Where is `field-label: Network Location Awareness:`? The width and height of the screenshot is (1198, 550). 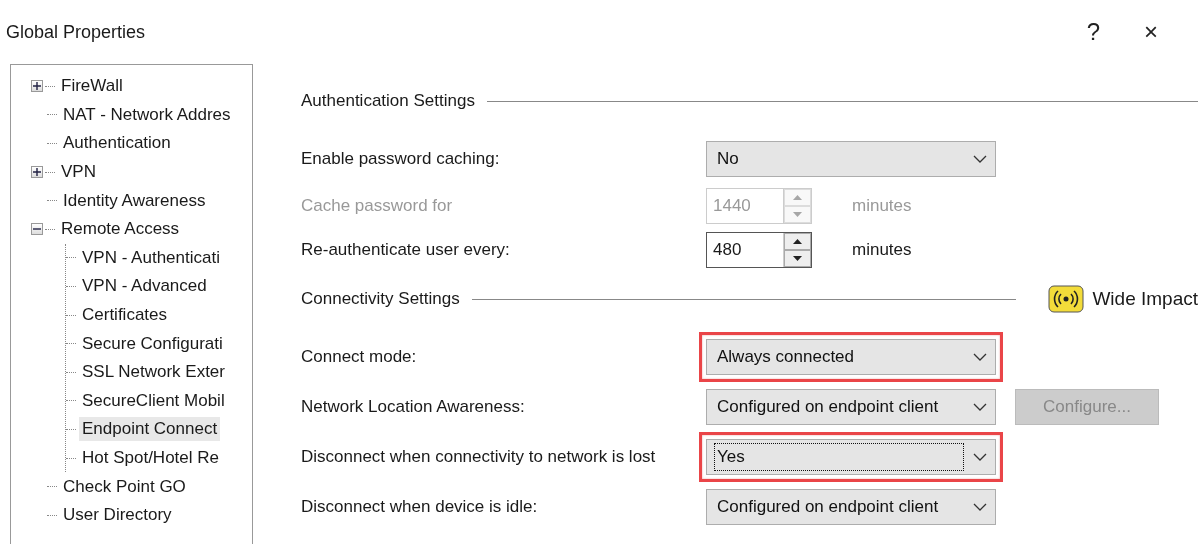
field-label: Network Location Awareness: is located at coordinates (413, 407).